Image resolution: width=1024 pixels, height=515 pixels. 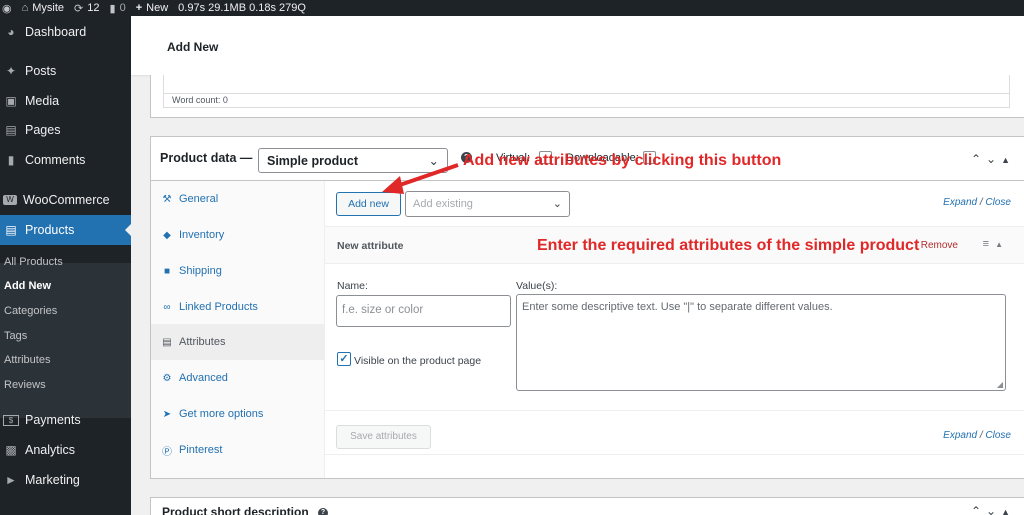 I want to click on visible-on-product-page-checkbox: ✓, so click(x=344, y=359).